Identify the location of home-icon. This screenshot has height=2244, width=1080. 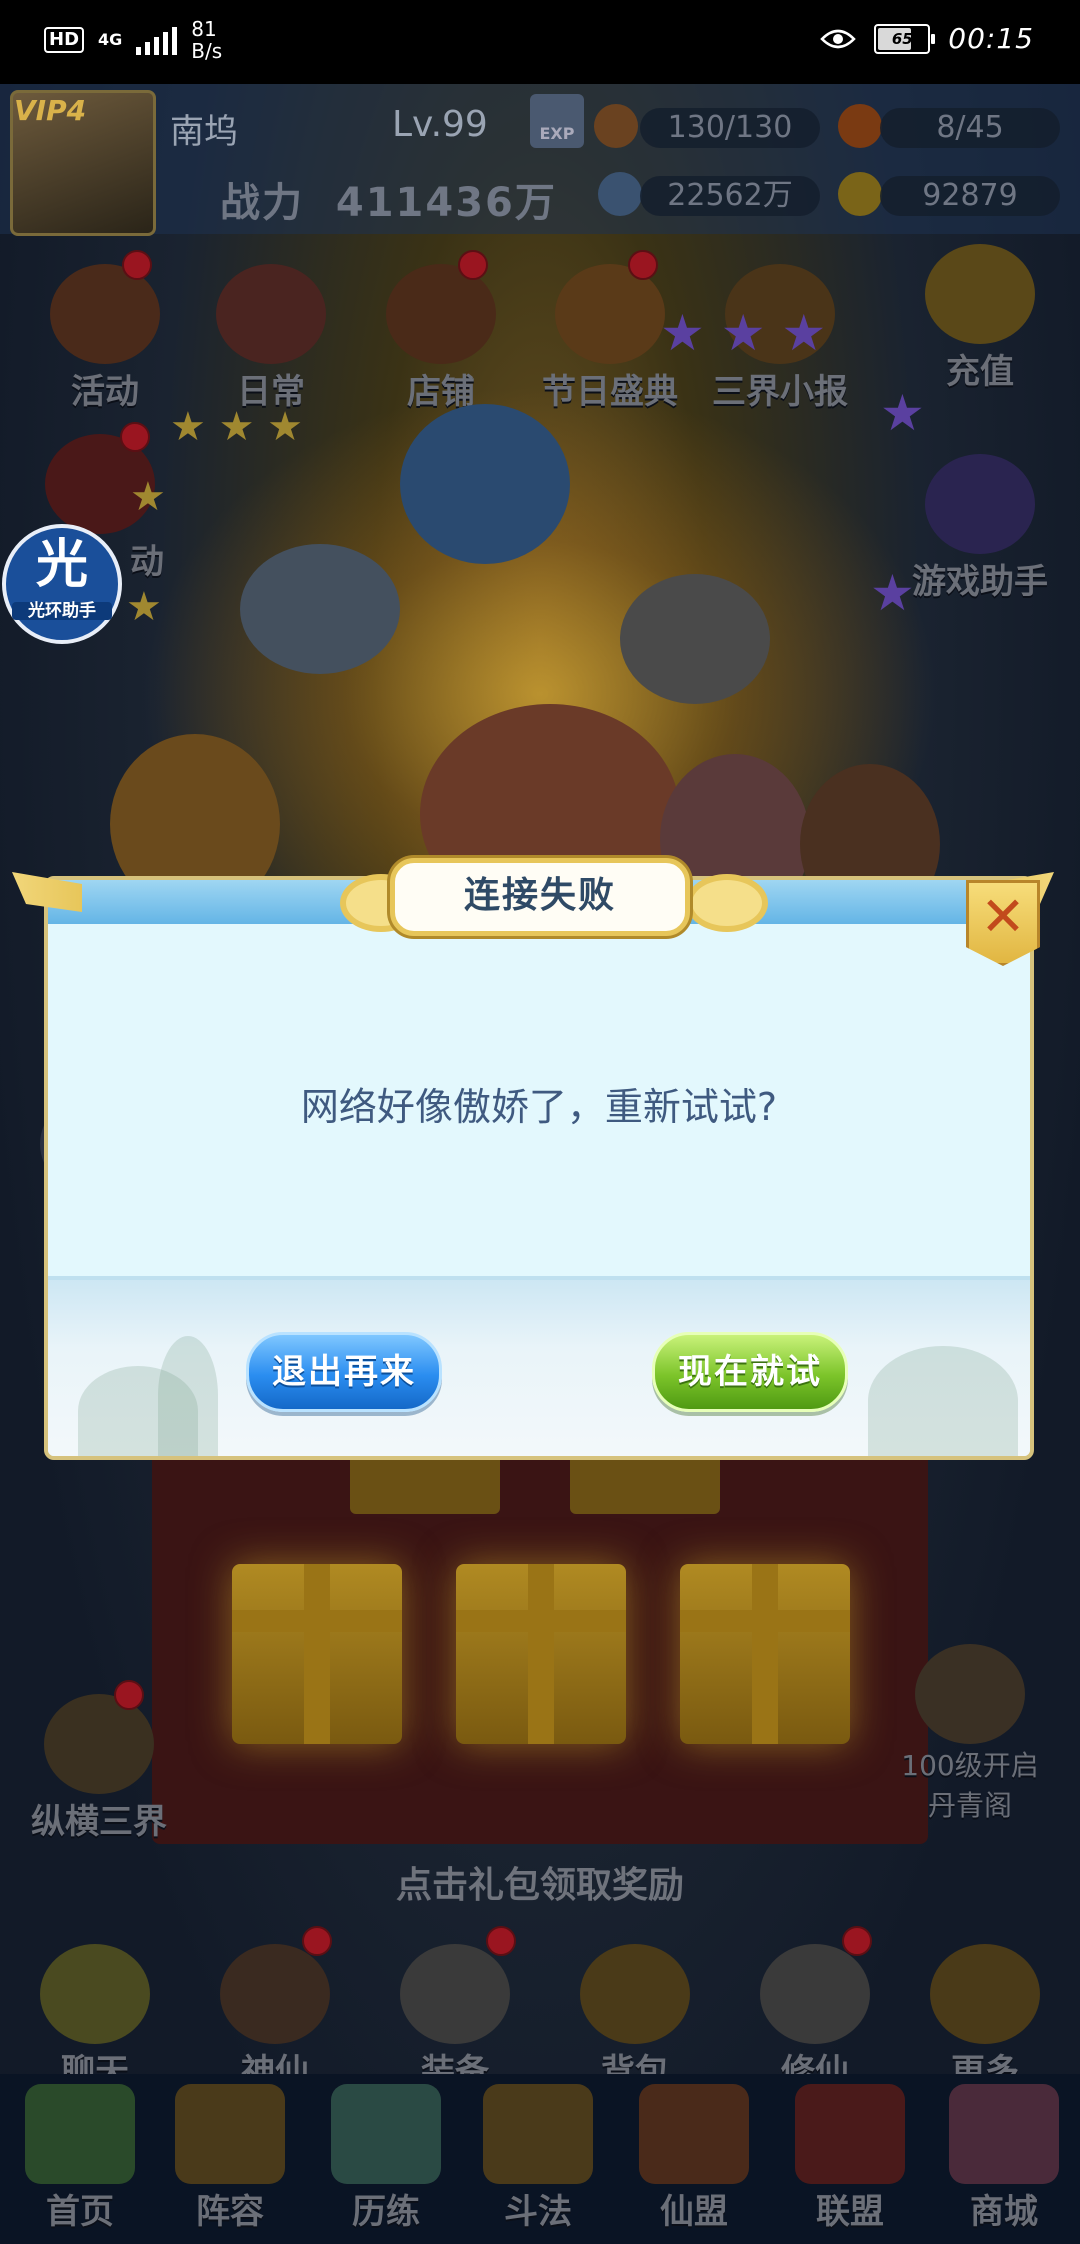
(80, 2134).